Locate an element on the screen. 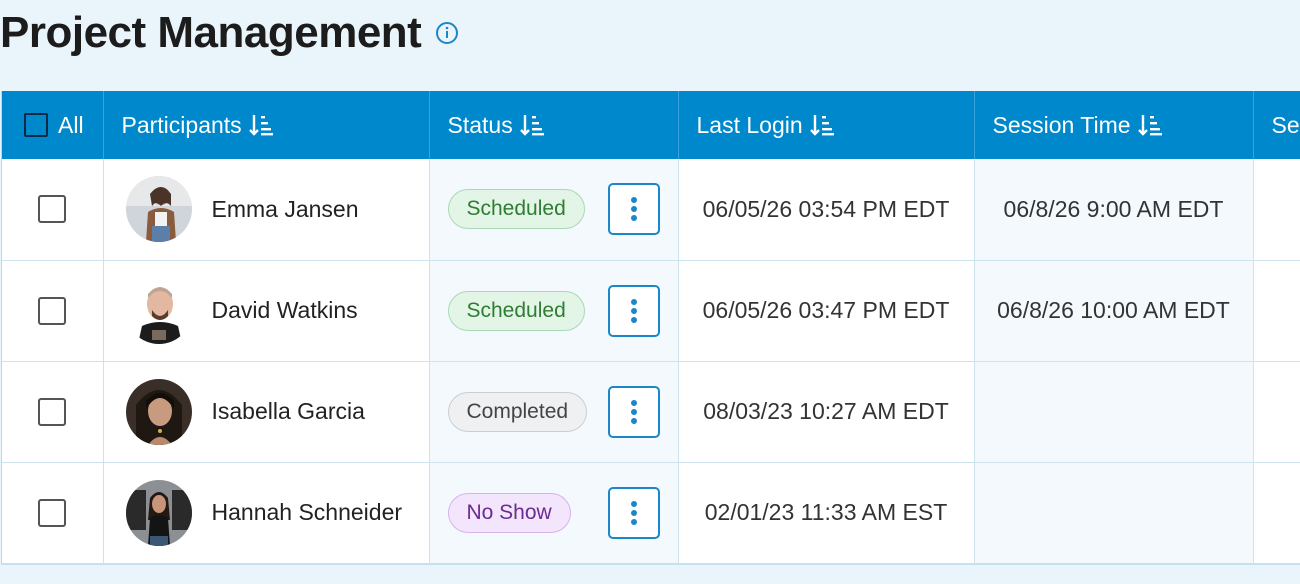 The width and height of the screenshot is (1300, 584). header-participants-label: Participants is located at coordinates (181, 124).